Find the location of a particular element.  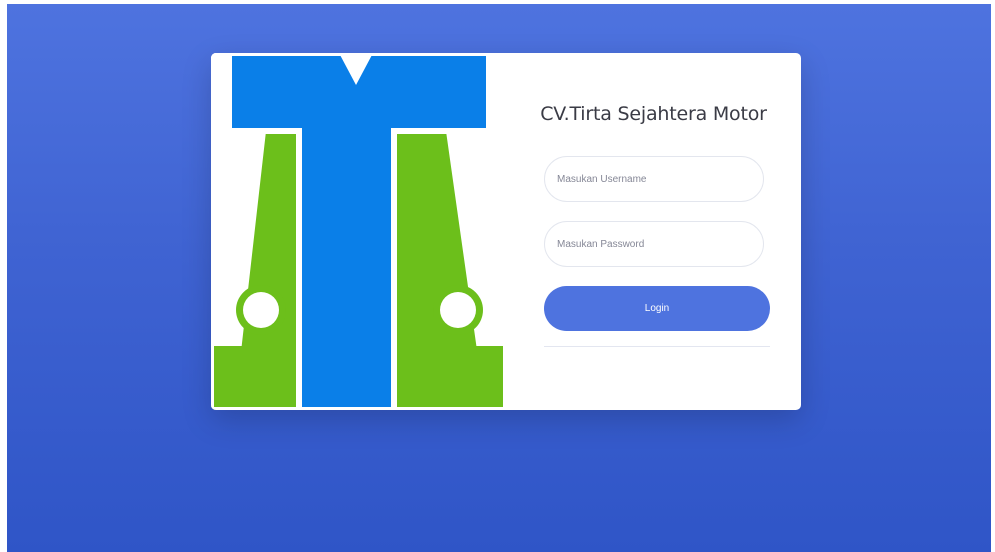

password-input is located at coordinates (654, 244).